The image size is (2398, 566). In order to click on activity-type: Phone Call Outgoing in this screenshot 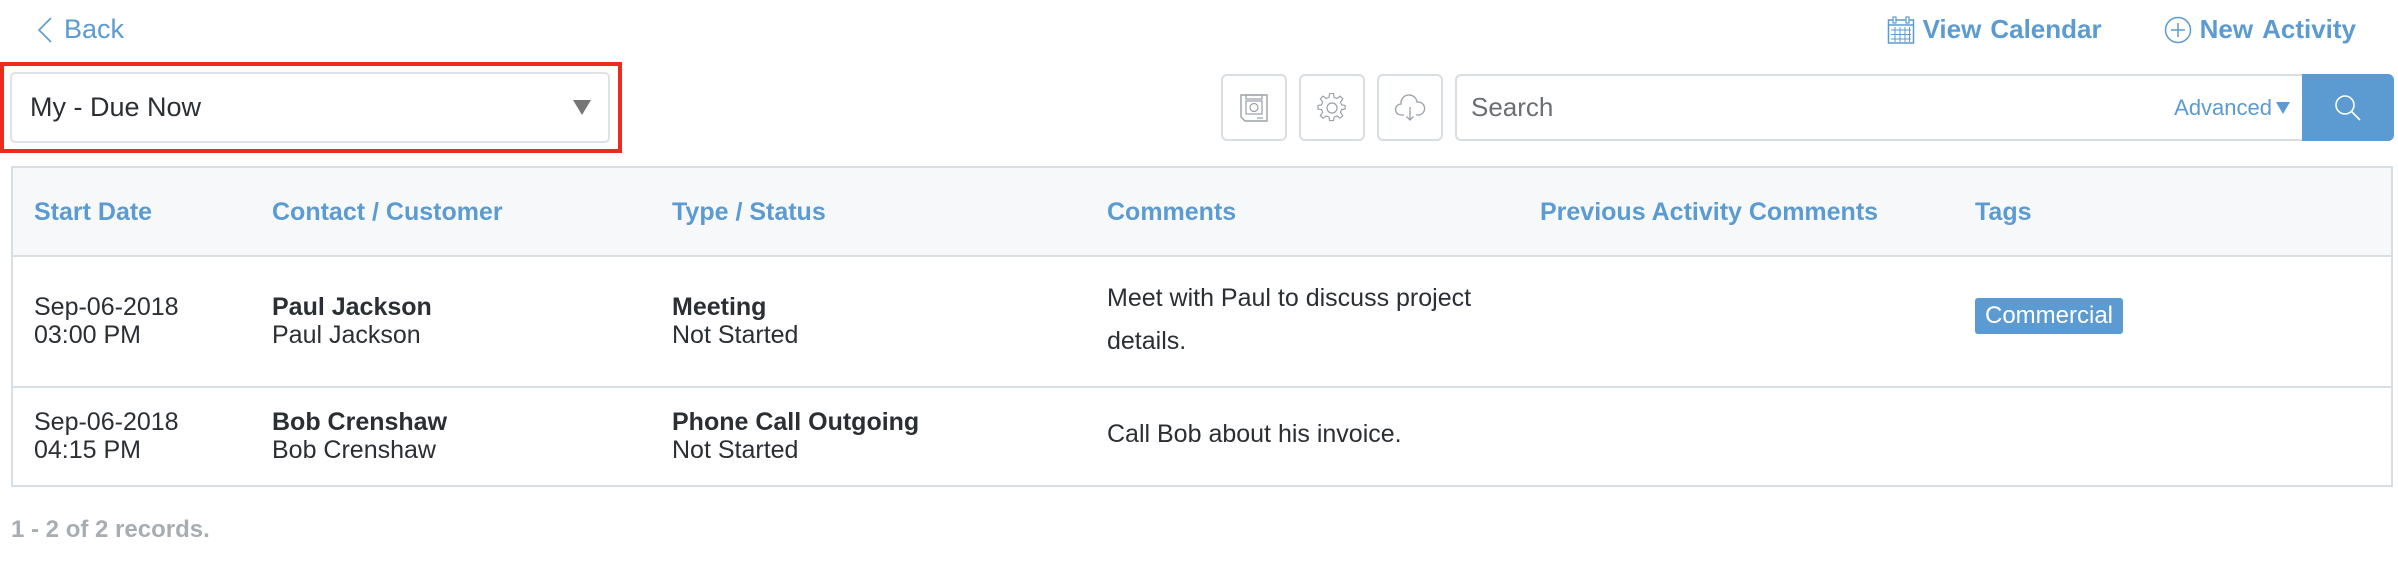, I will do `click(796, 422)`.